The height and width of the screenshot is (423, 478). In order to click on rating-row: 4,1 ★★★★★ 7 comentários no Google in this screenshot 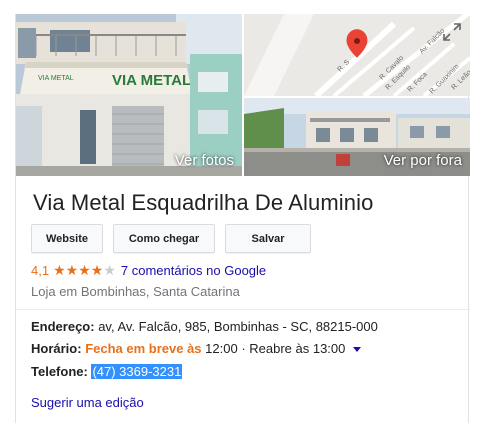, I will do `click(148, 270)`.